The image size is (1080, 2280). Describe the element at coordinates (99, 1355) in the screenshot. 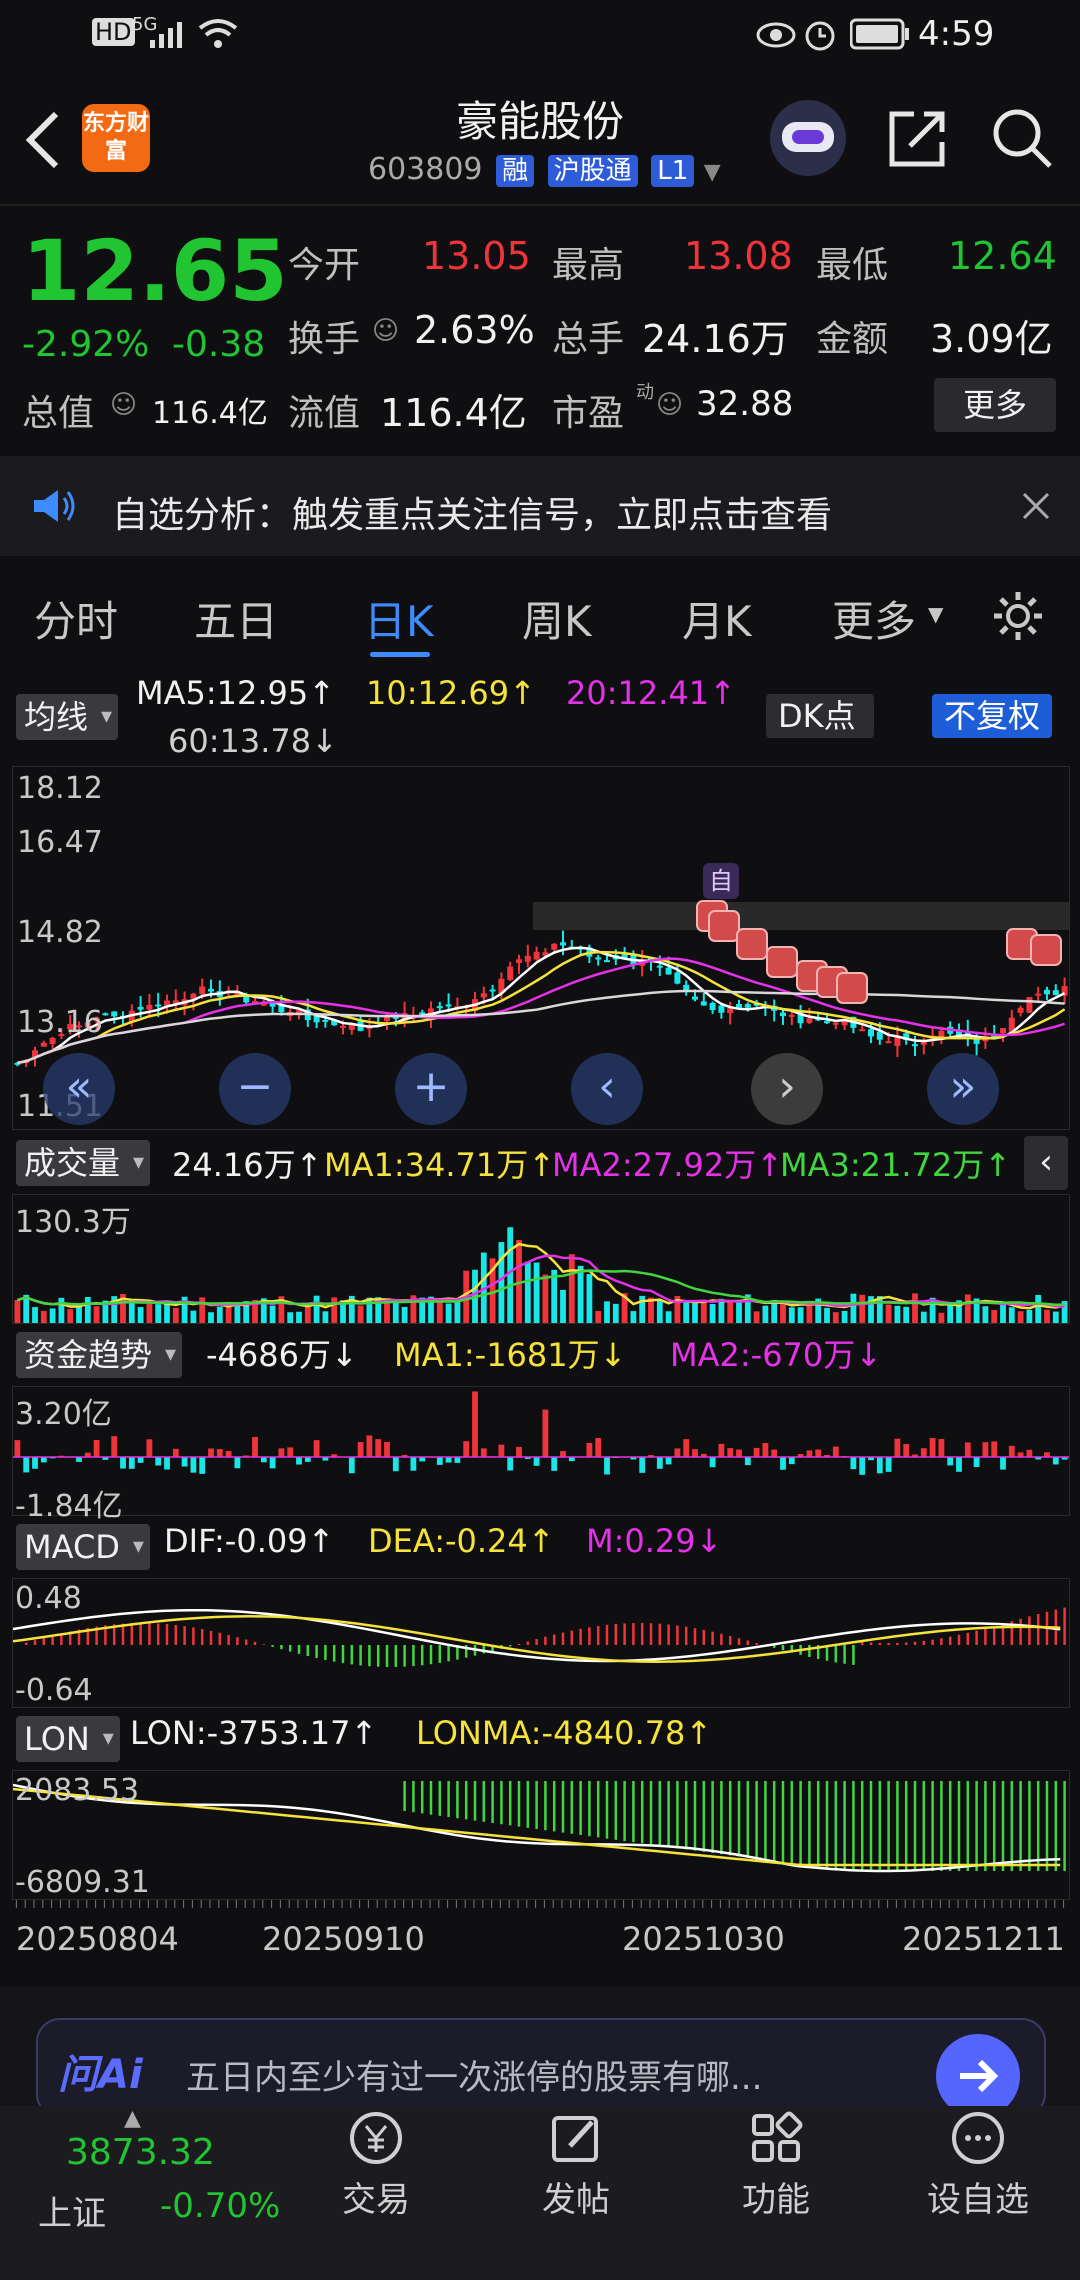

I see `fund-selector: 资金趋势` at that location.